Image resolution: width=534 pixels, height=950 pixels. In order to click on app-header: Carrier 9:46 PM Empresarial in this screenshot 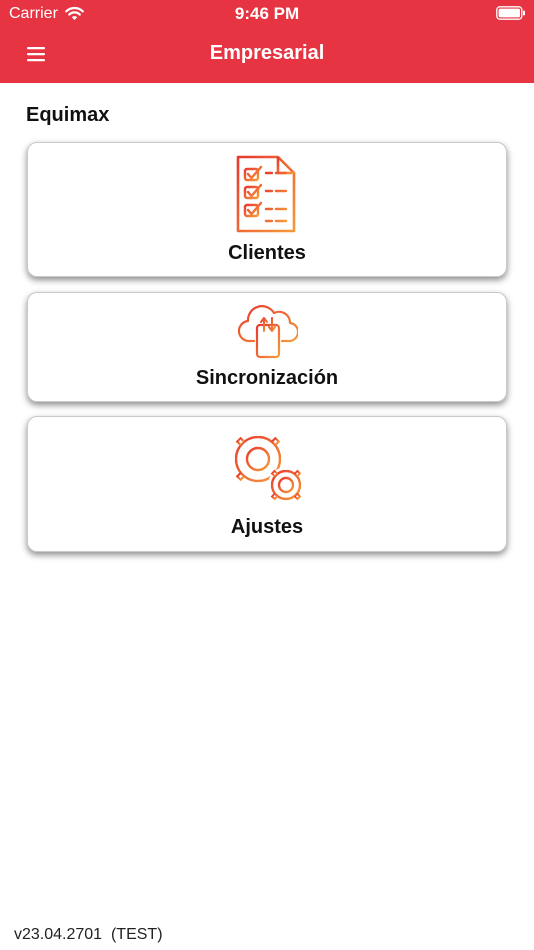, I will do `click(267, 41)`.